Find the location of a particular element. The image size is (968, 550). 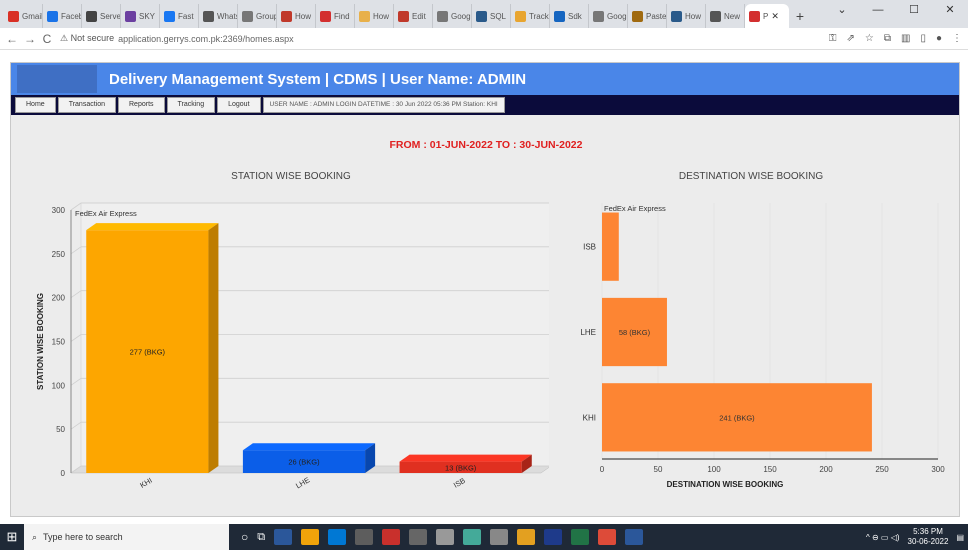

browser-tab: Find is located at coordinates (335, 16).